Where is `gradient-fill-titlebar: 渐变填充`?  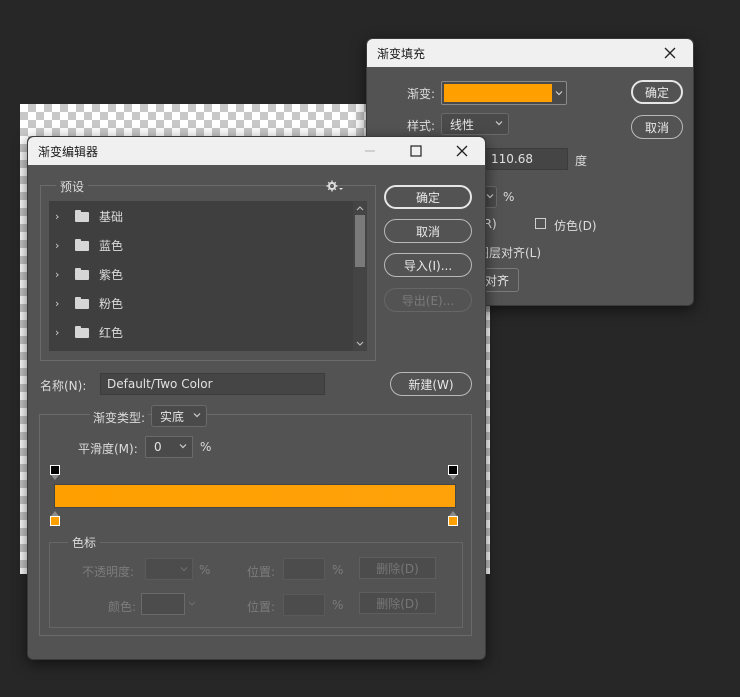 gradient-fill-titlebar: 渐变填充 is located at coordinates (530, 53).